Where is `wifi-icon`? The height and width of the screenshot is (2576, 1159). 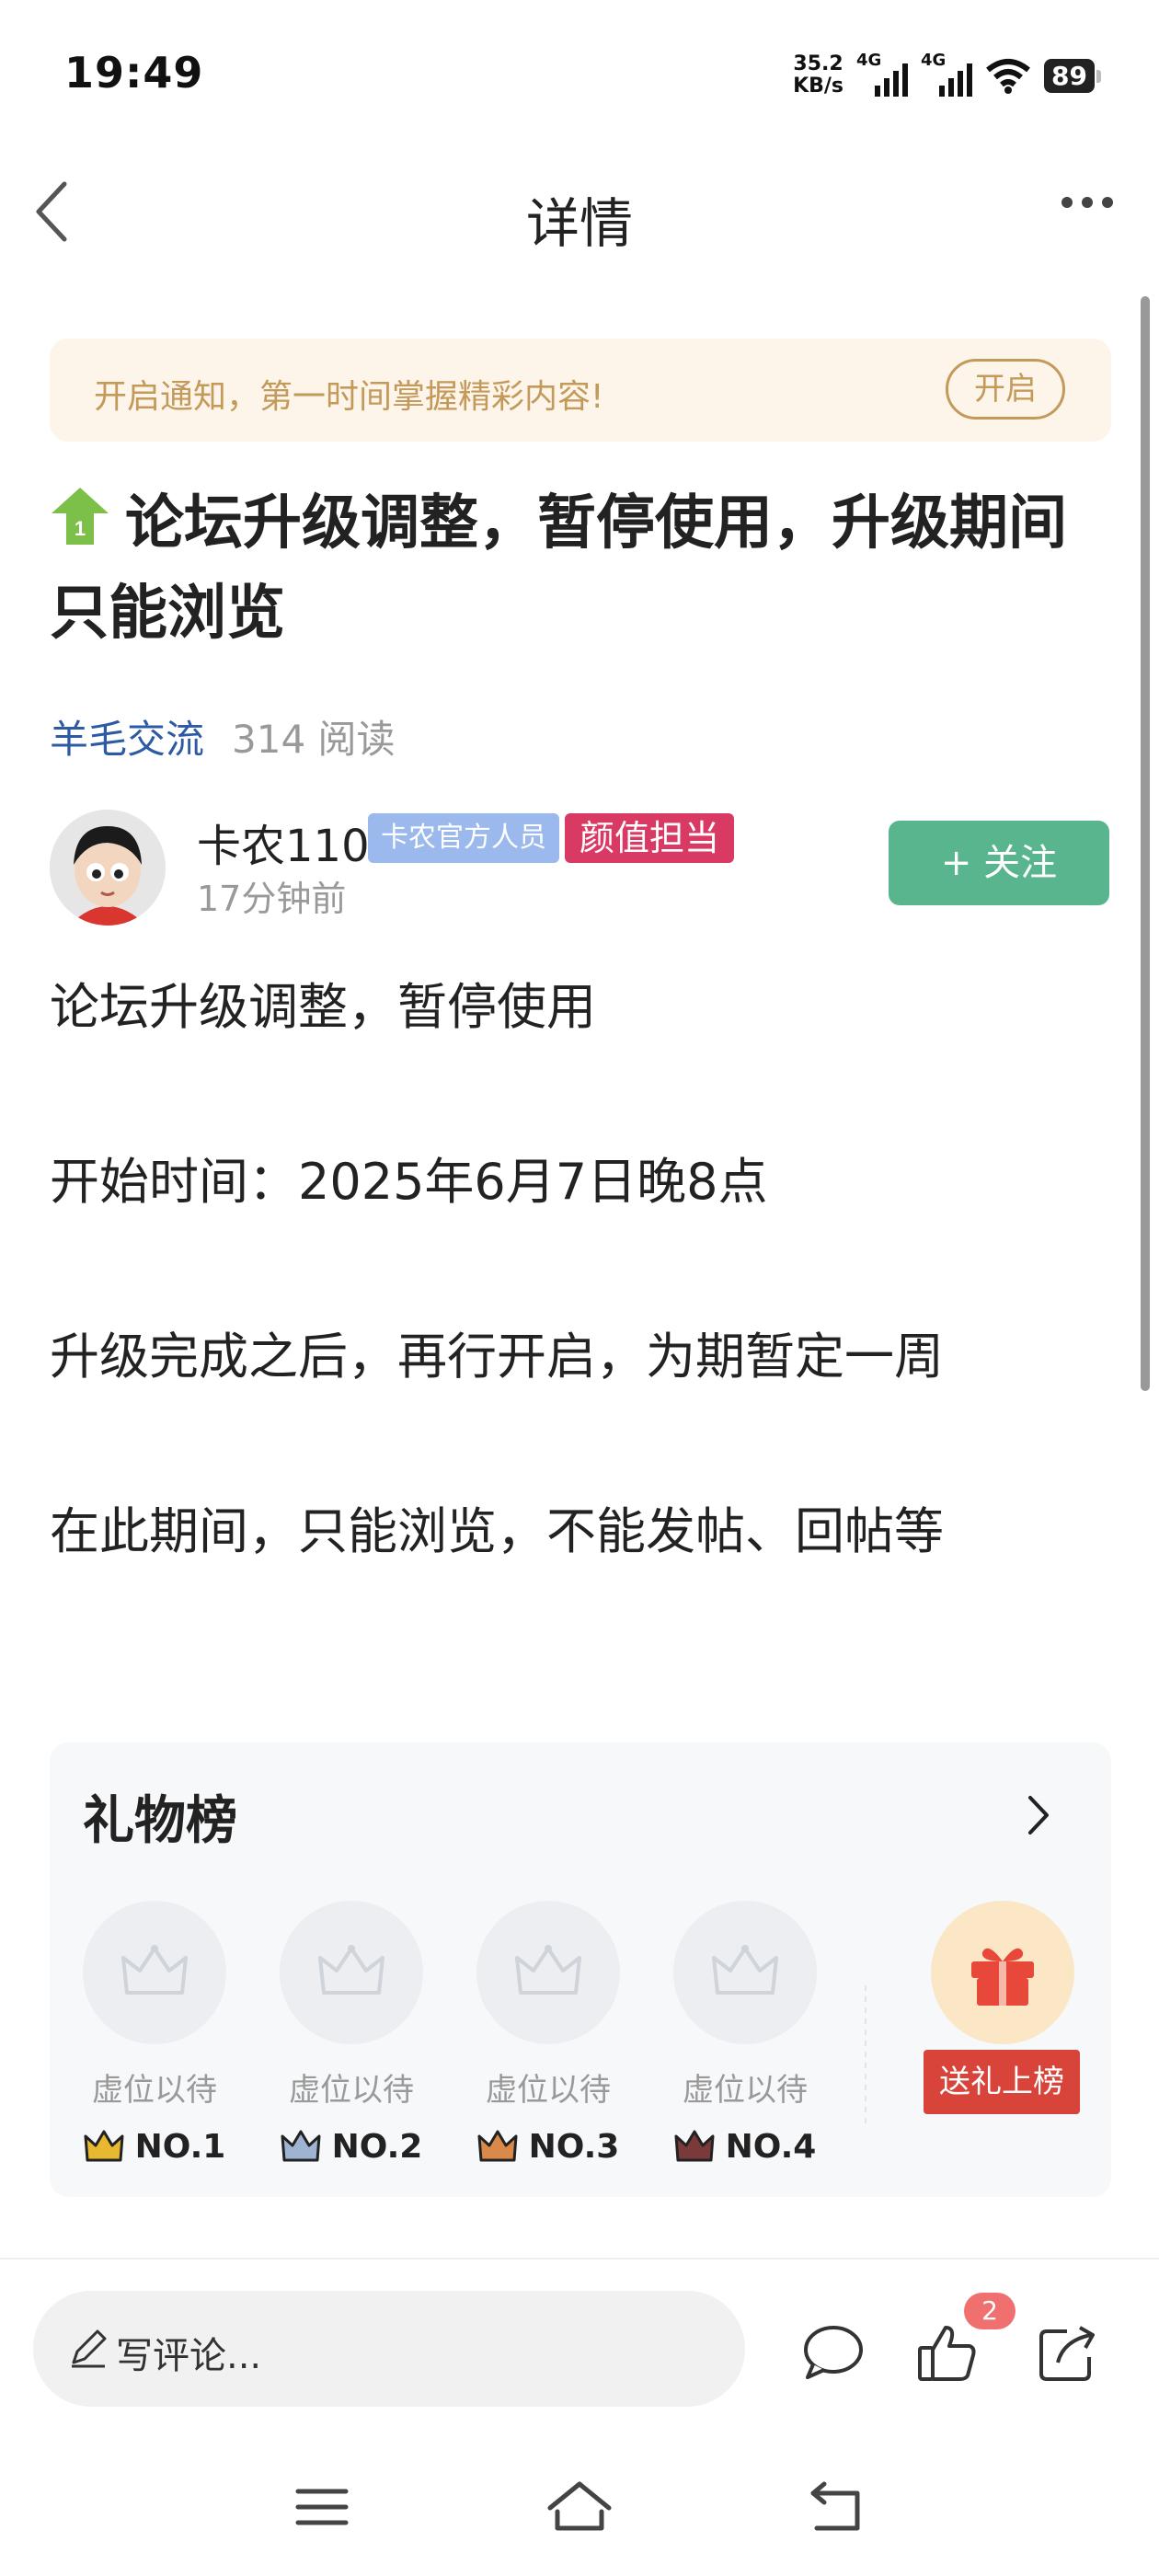 wifi-icon is located at coordinates (1008, 76).